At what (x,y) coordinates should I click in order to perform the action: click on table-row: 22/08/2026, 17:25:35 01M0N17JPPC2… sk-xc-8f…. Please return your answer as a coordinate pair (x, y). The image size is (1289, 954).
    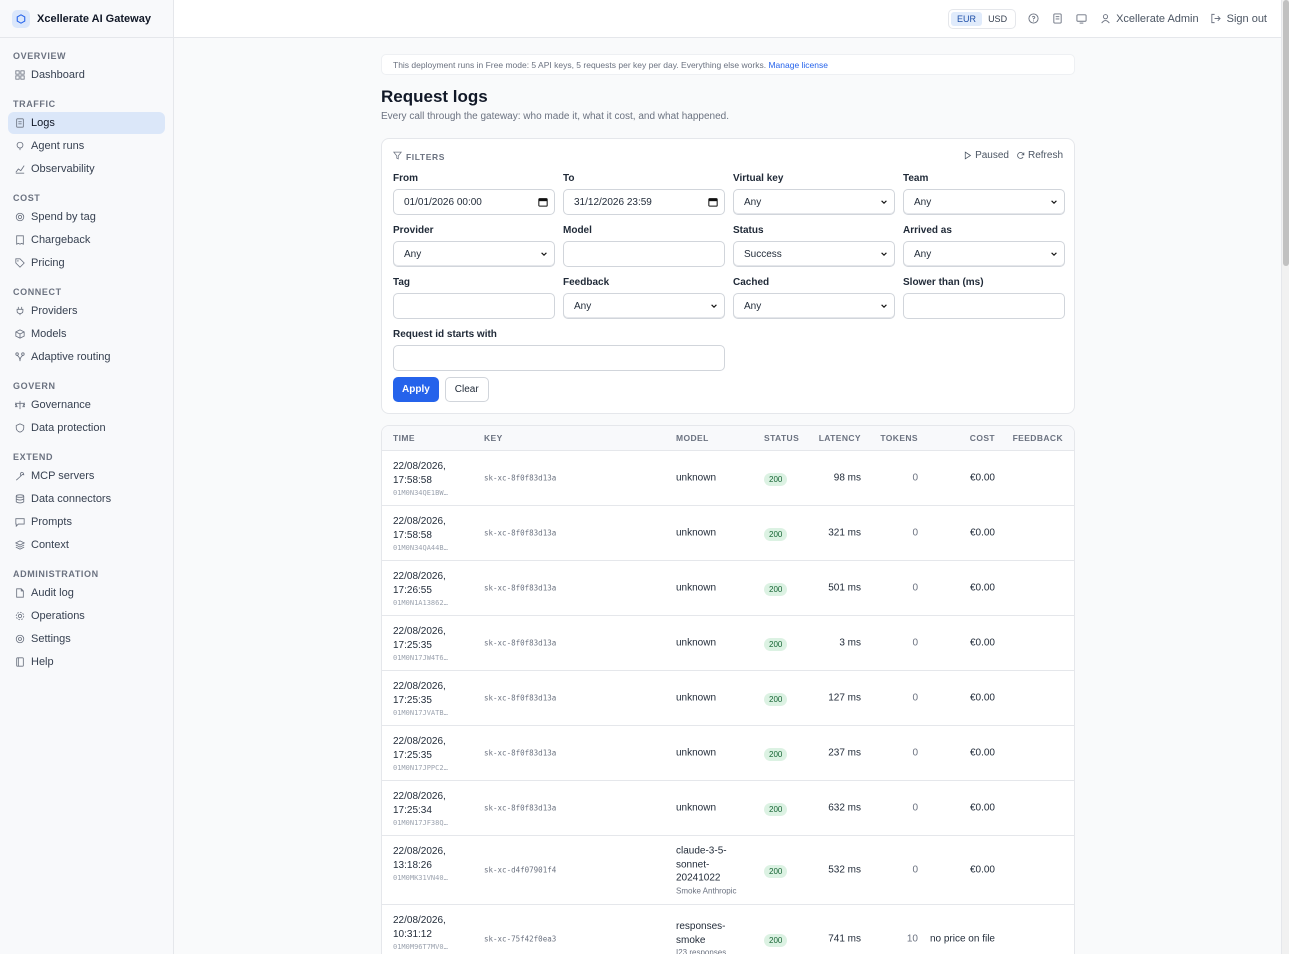
    Looking at the image, I should click on (728, 753).